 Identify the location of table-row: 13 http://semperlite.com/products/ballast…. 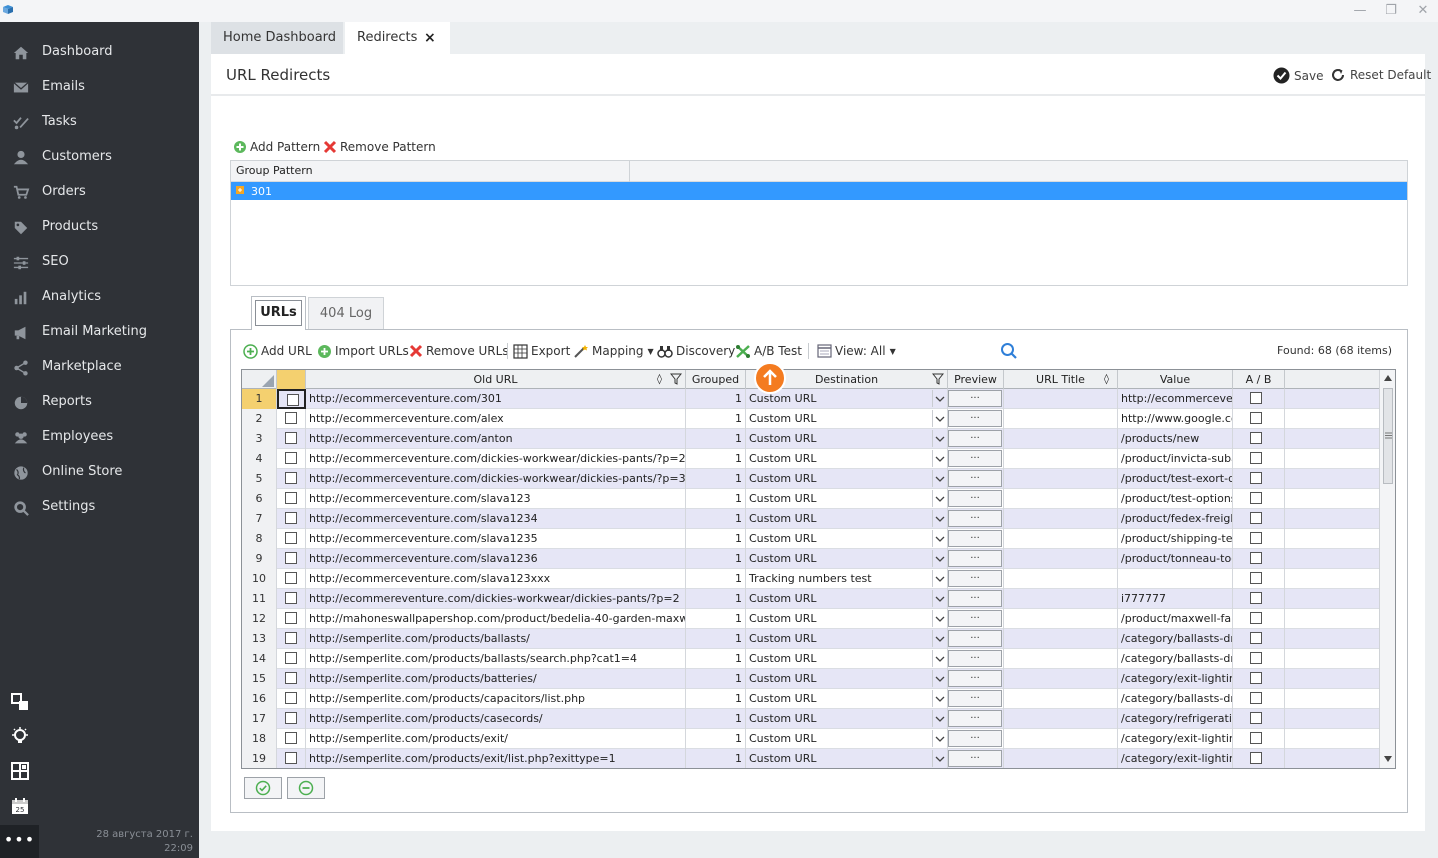
(818, 639).